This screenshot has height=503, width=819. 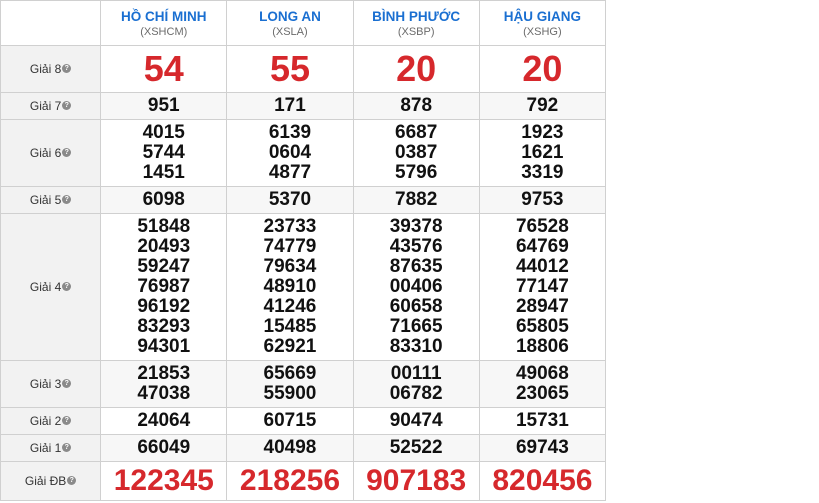 What do you see at coordinates (290, 106) in the screenshot?
I see `prize-numbers-cell: 171` at bounding box center [290, 106].